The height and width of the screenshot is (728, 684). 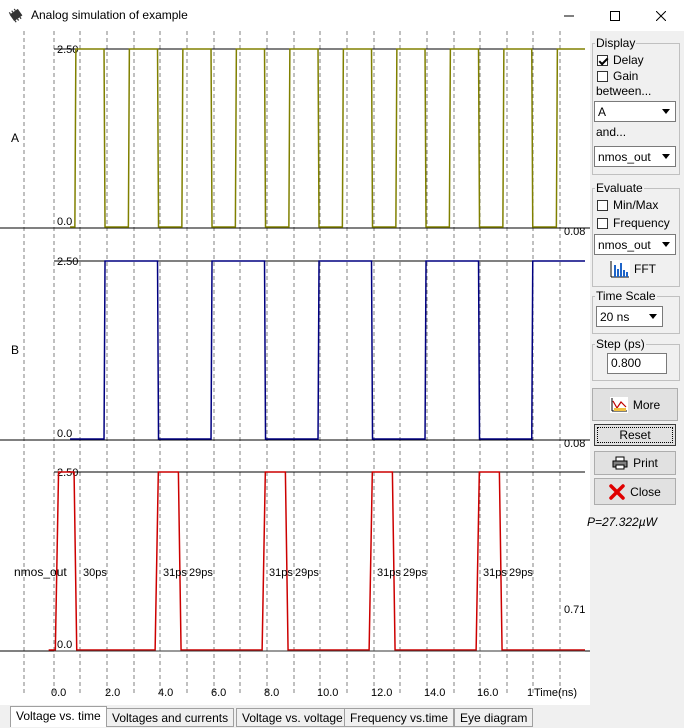 I want to click on display-legend: Display, so click(x=616, y=43).